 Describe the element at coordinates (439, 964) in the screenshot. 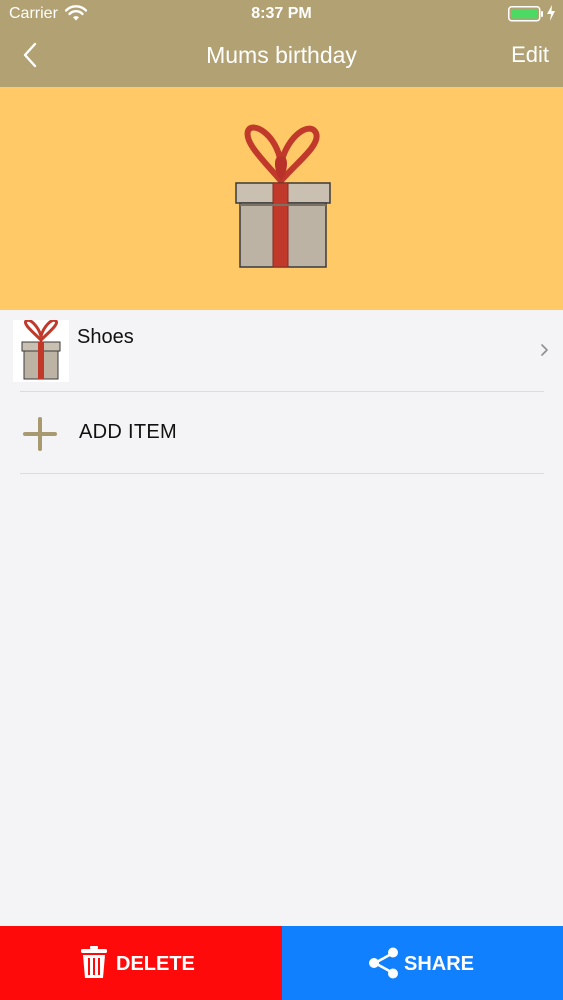

I see `share-label: SHARE` at that location.